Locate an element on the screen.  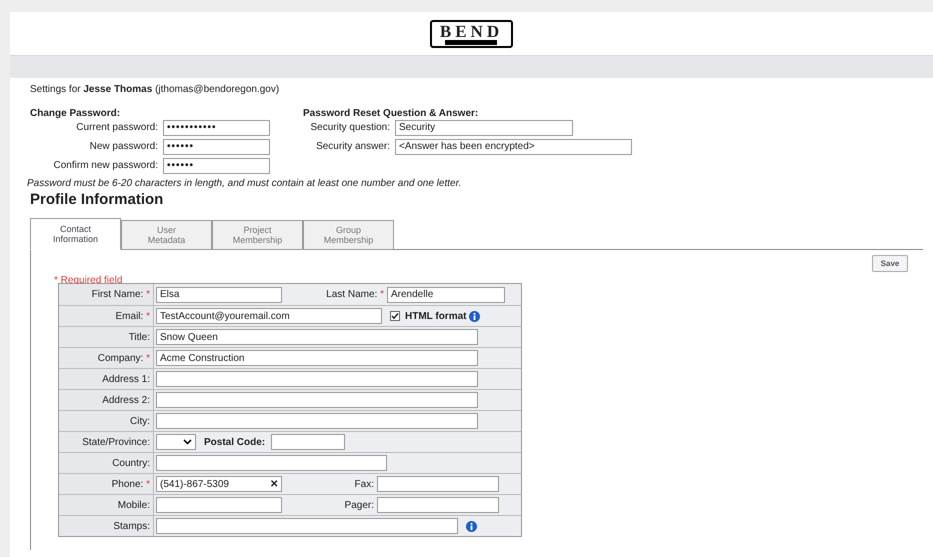
field-label: Last Name: * is located at coordinates (355, 295).